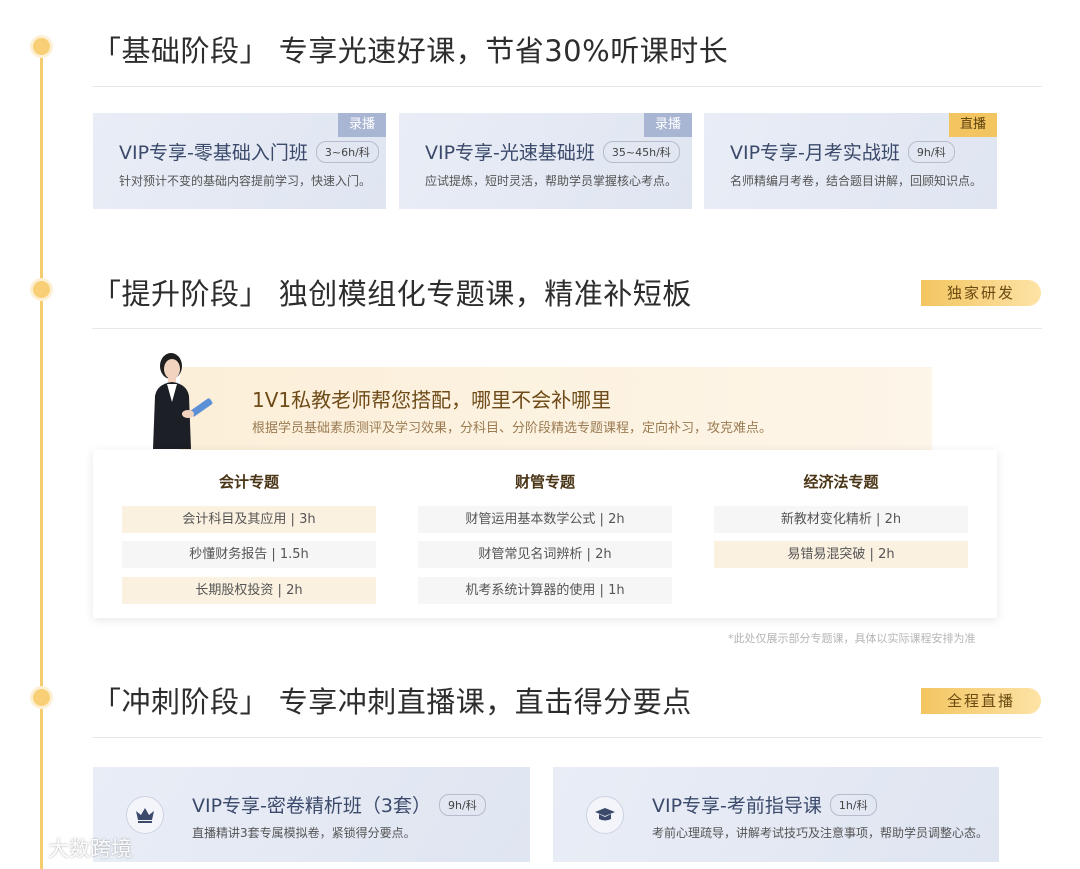 Image resolution: width=1080 pixels, height=869 pixels. What do you see at coordinates (396, 700) in the screenshot?
I see `section-title-highlight: 冲刺直播` at bounding box center [396, 700].